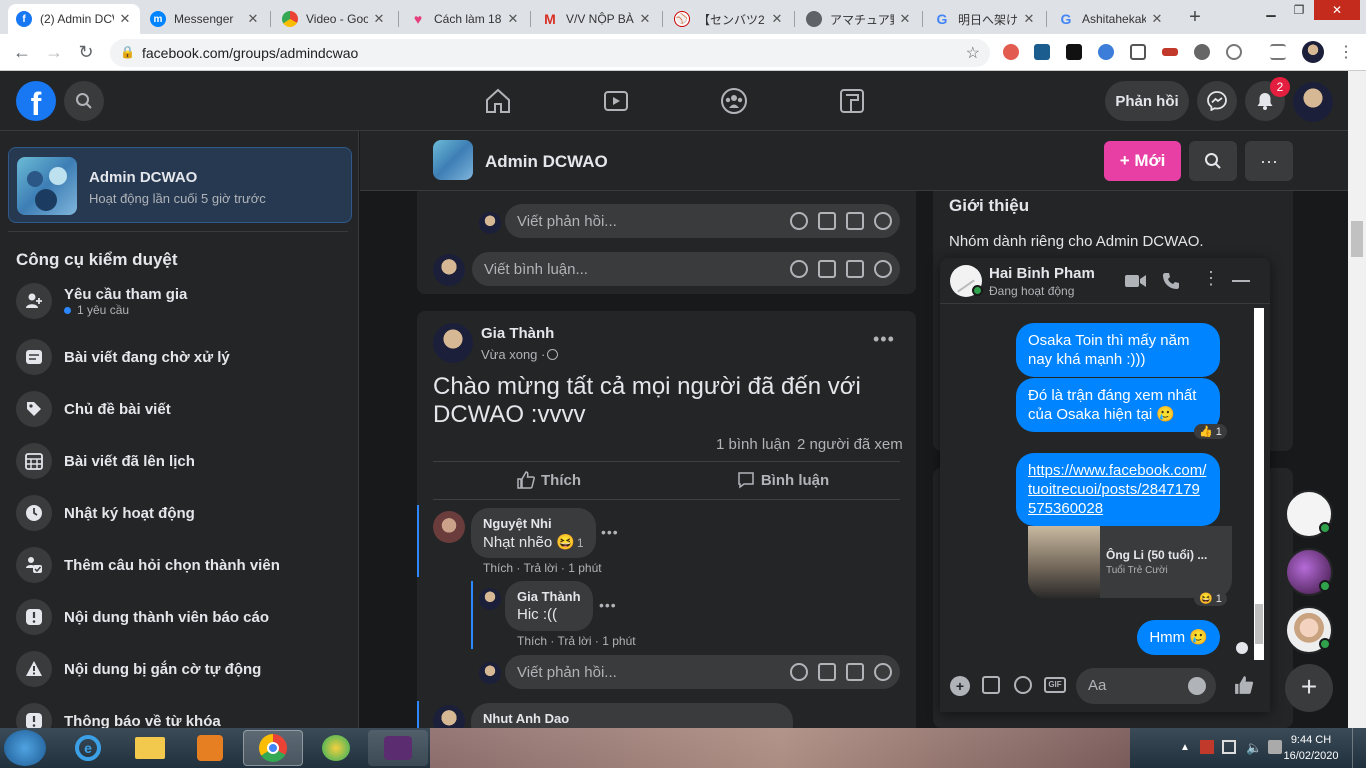 The image size is (1366, 768). What do you see at coordinates (1210, 431) in the screenshot?
I see `message-reaction: 👍 1` at bounding box center [1210, 431].